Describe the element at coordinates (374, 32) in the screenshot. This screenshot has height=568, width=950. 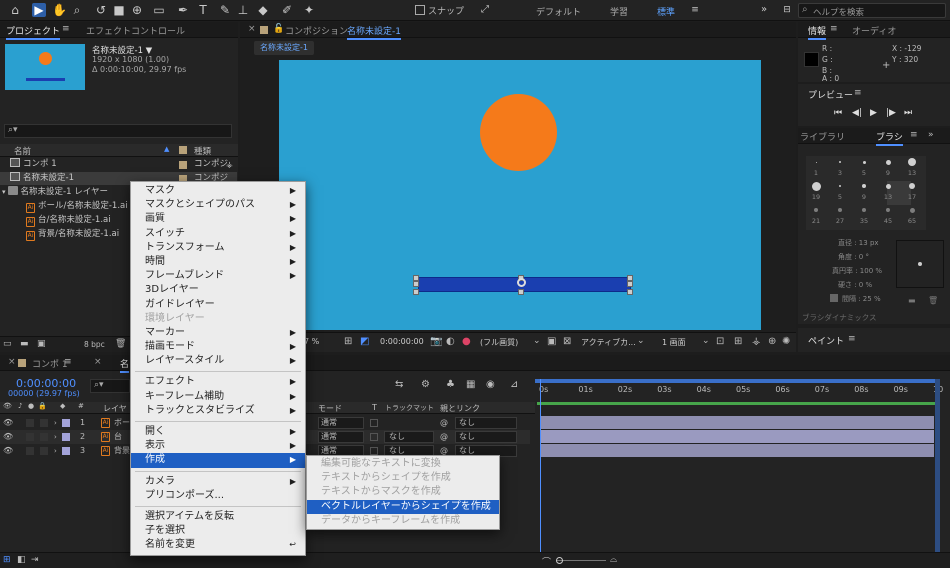
I see `tab-composition-name: 名称未設定-1` at that location.